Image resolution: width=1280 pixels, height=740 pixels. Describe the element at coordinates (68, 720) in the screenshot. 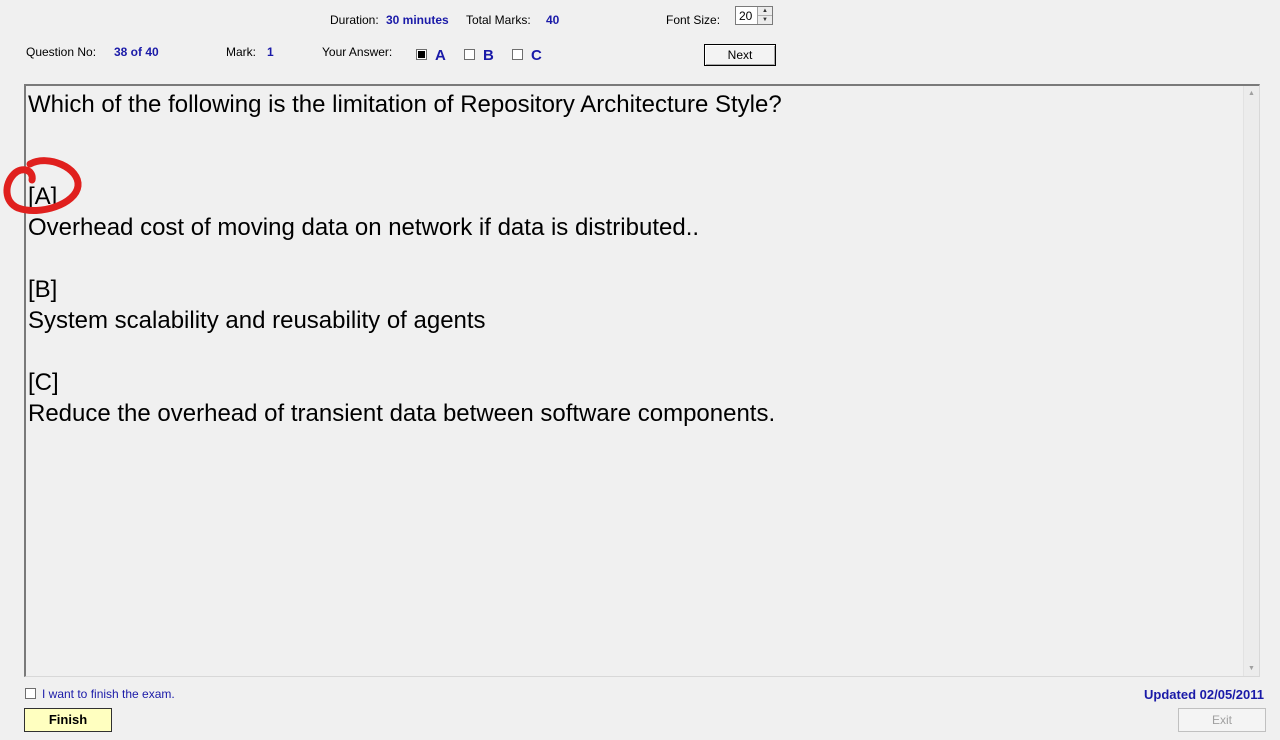

I see `finish-button: Finish` at that location.